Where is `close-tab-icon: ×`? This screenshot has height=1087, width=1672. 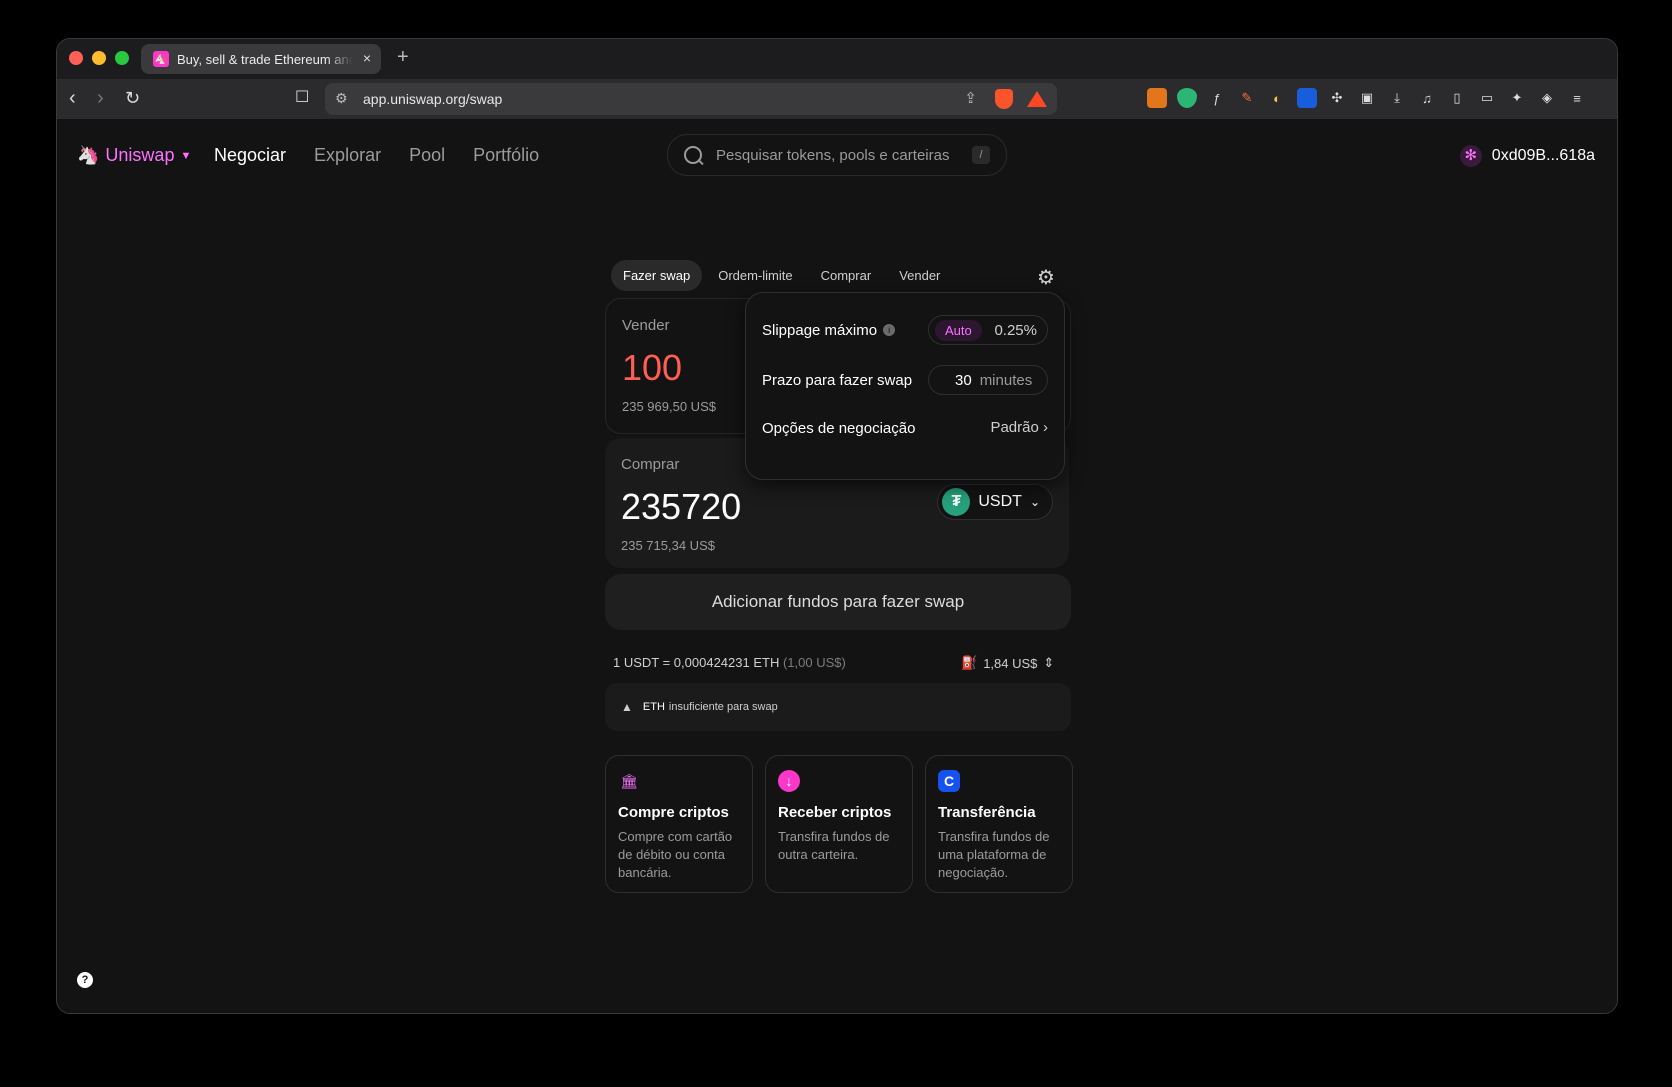
close-tab-icon: × is located at coordinates (367, 58).